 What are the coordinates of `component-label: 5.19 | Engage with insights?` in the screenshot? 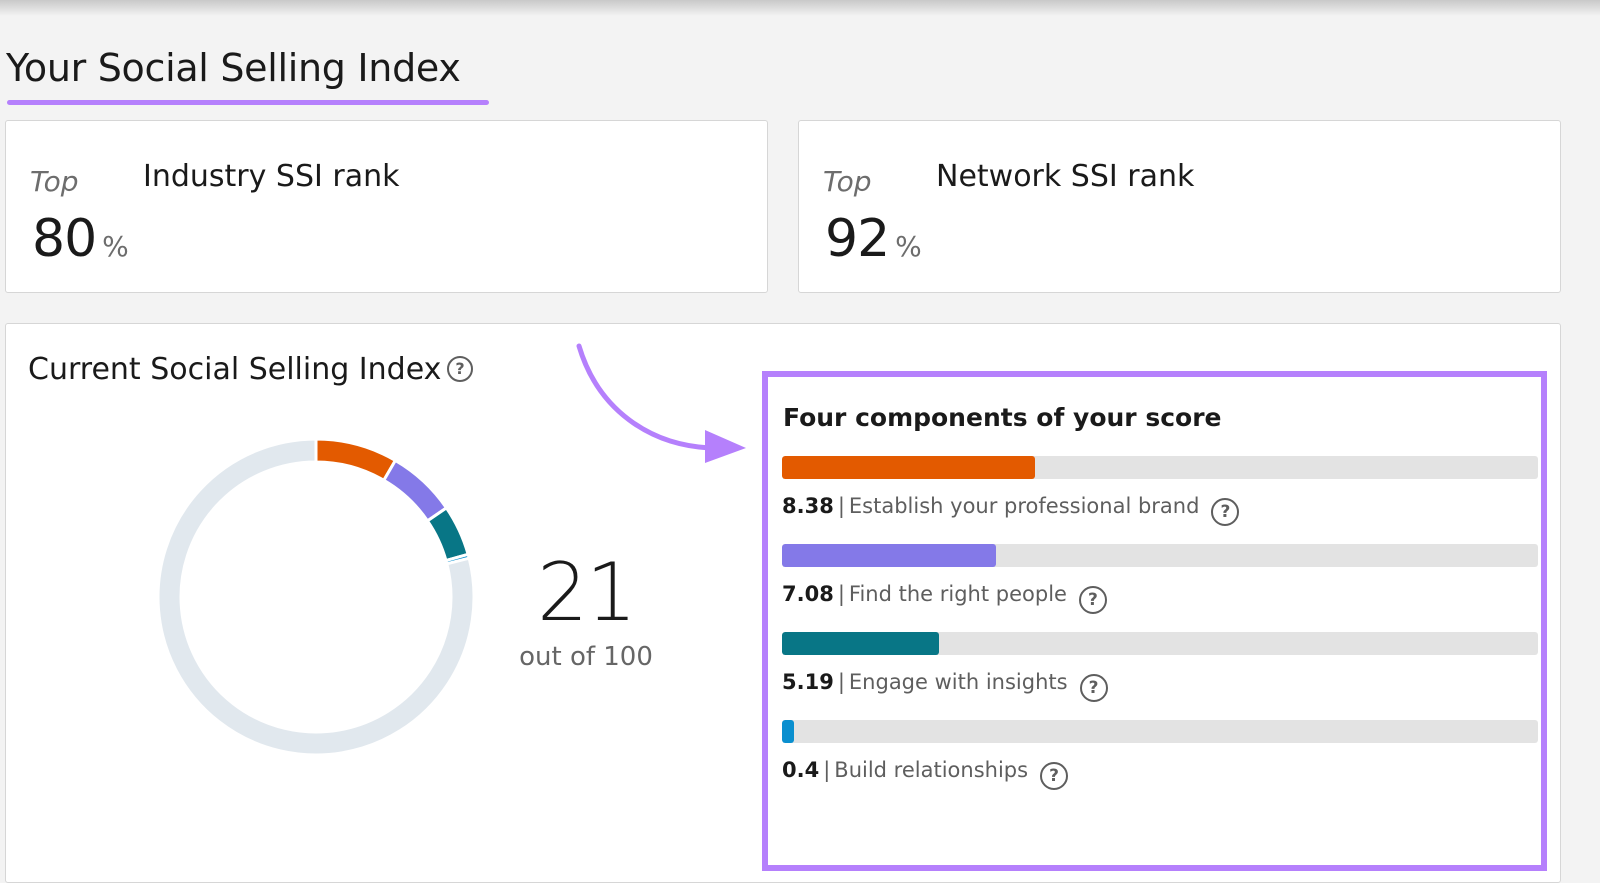 It's located at (945, 686).